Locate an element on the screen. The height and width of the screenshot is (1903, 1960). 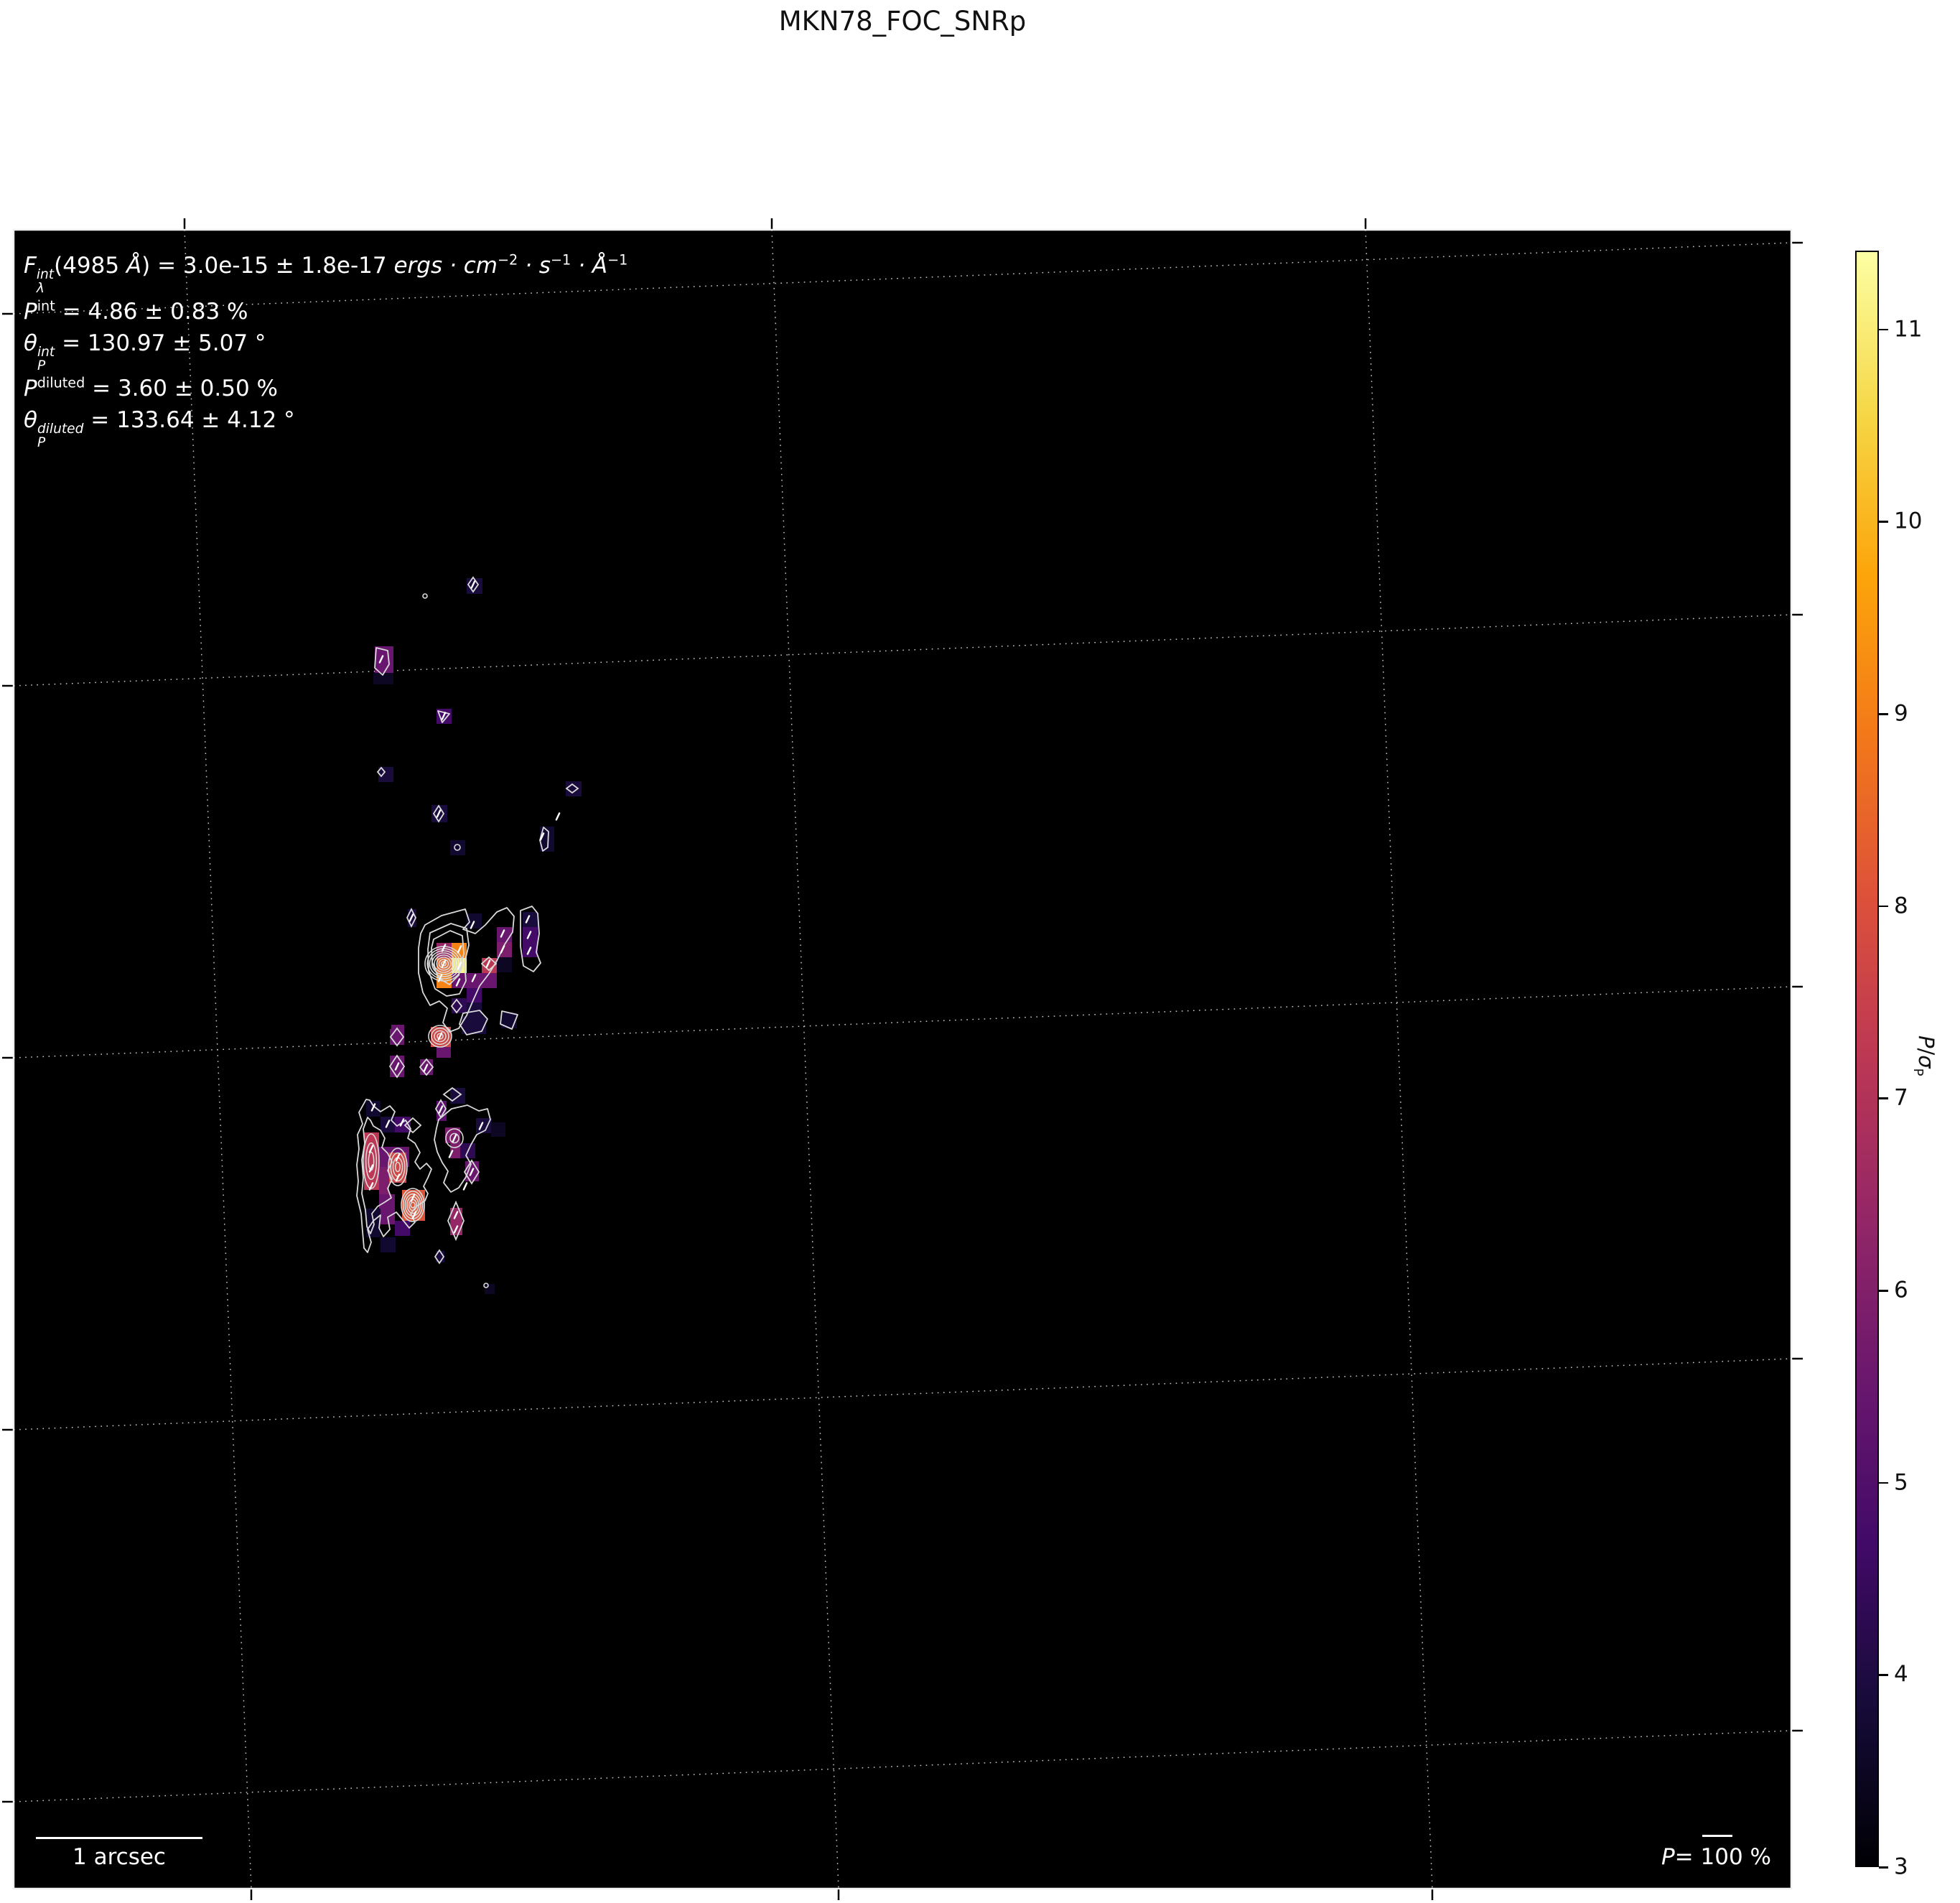
annotation-line: Pint = 4.86 ± 0.83 % is located at coordinates (325, 311).